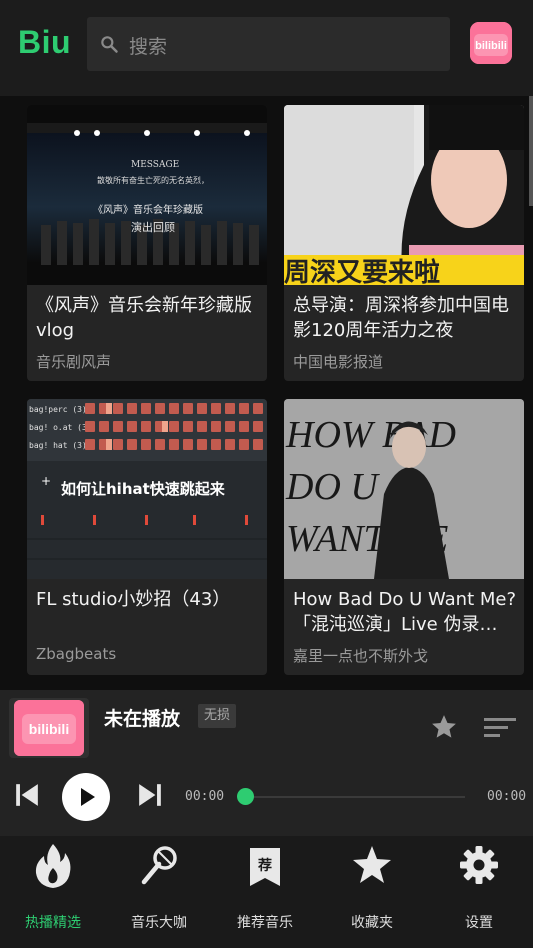  What do you see at coordinates (60, 427) in the screenshot?
I see `thumb-text: bag! o.at (3)` at bounding box center [60, 427].